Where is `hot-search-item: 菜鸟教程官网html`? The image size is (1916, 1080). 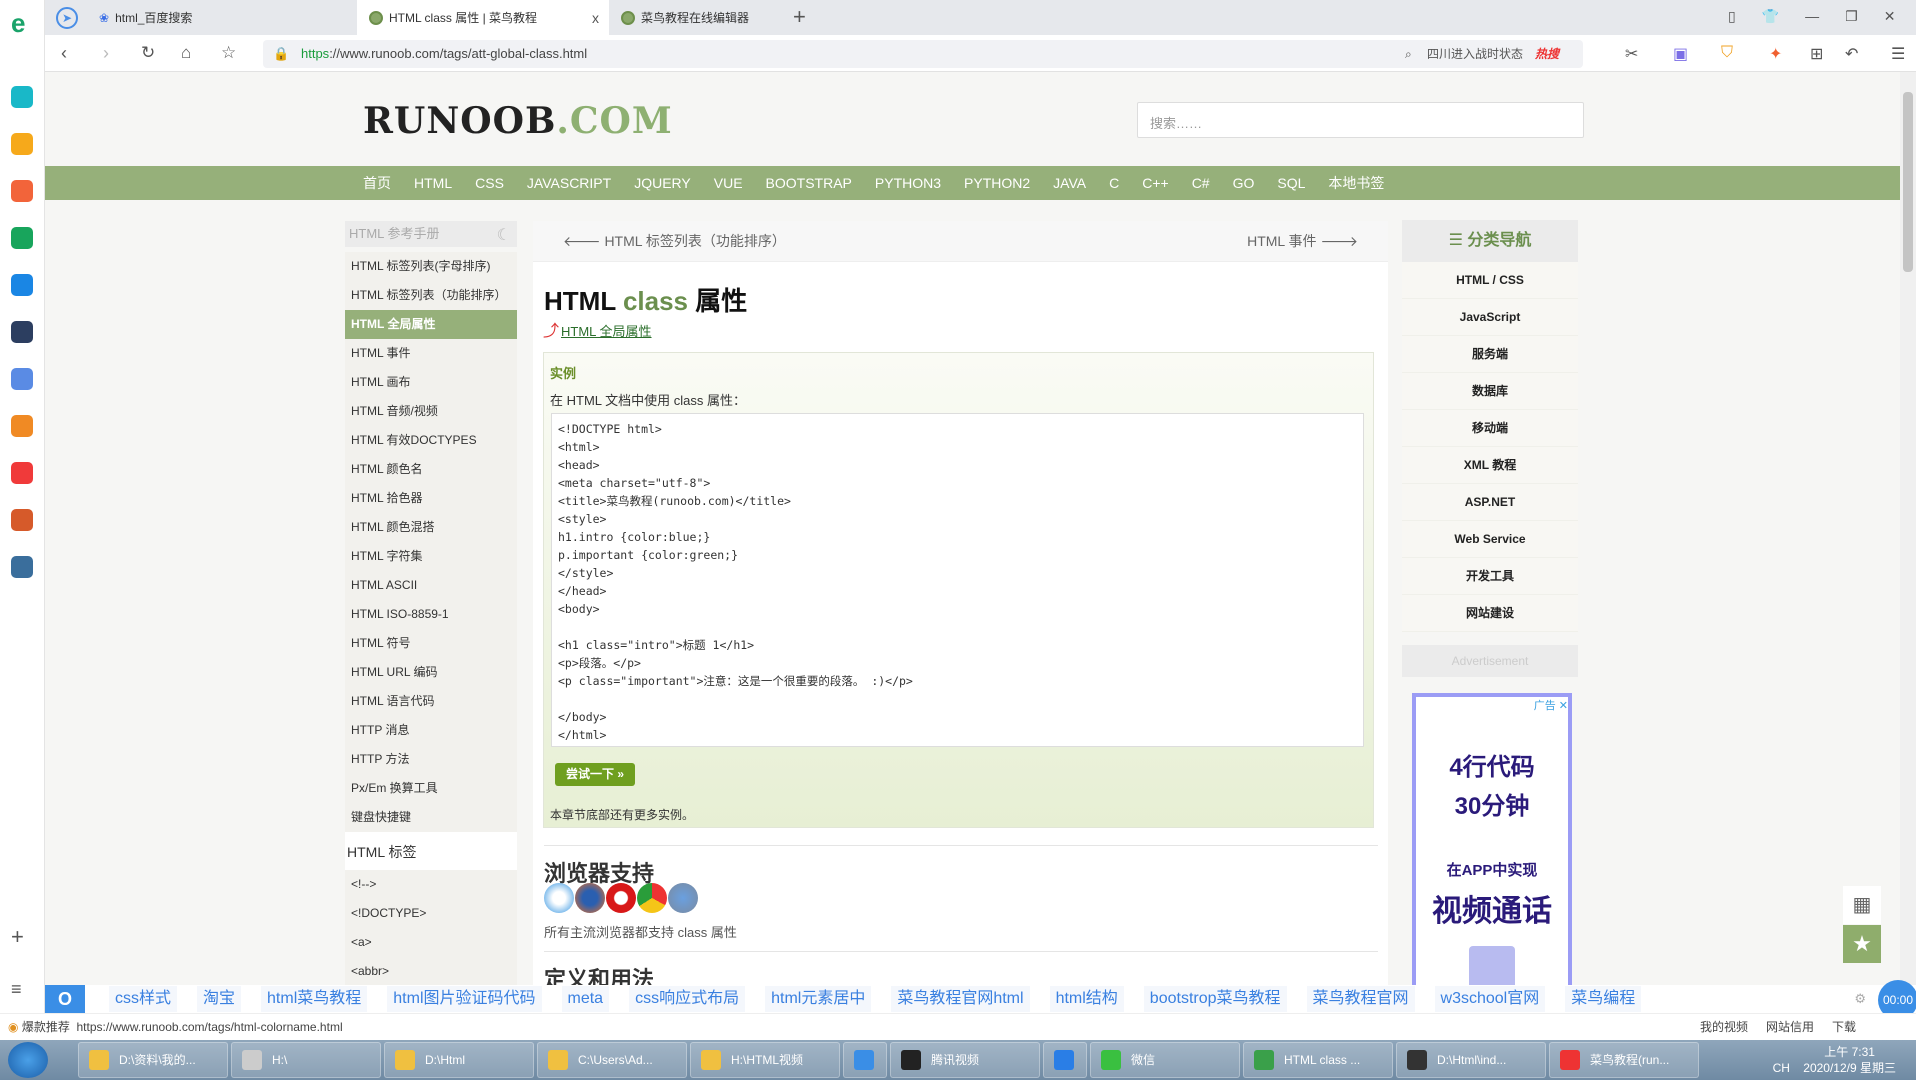
hot-search-item: 菜鸟教程官网html is located at coordinates (960, 999).